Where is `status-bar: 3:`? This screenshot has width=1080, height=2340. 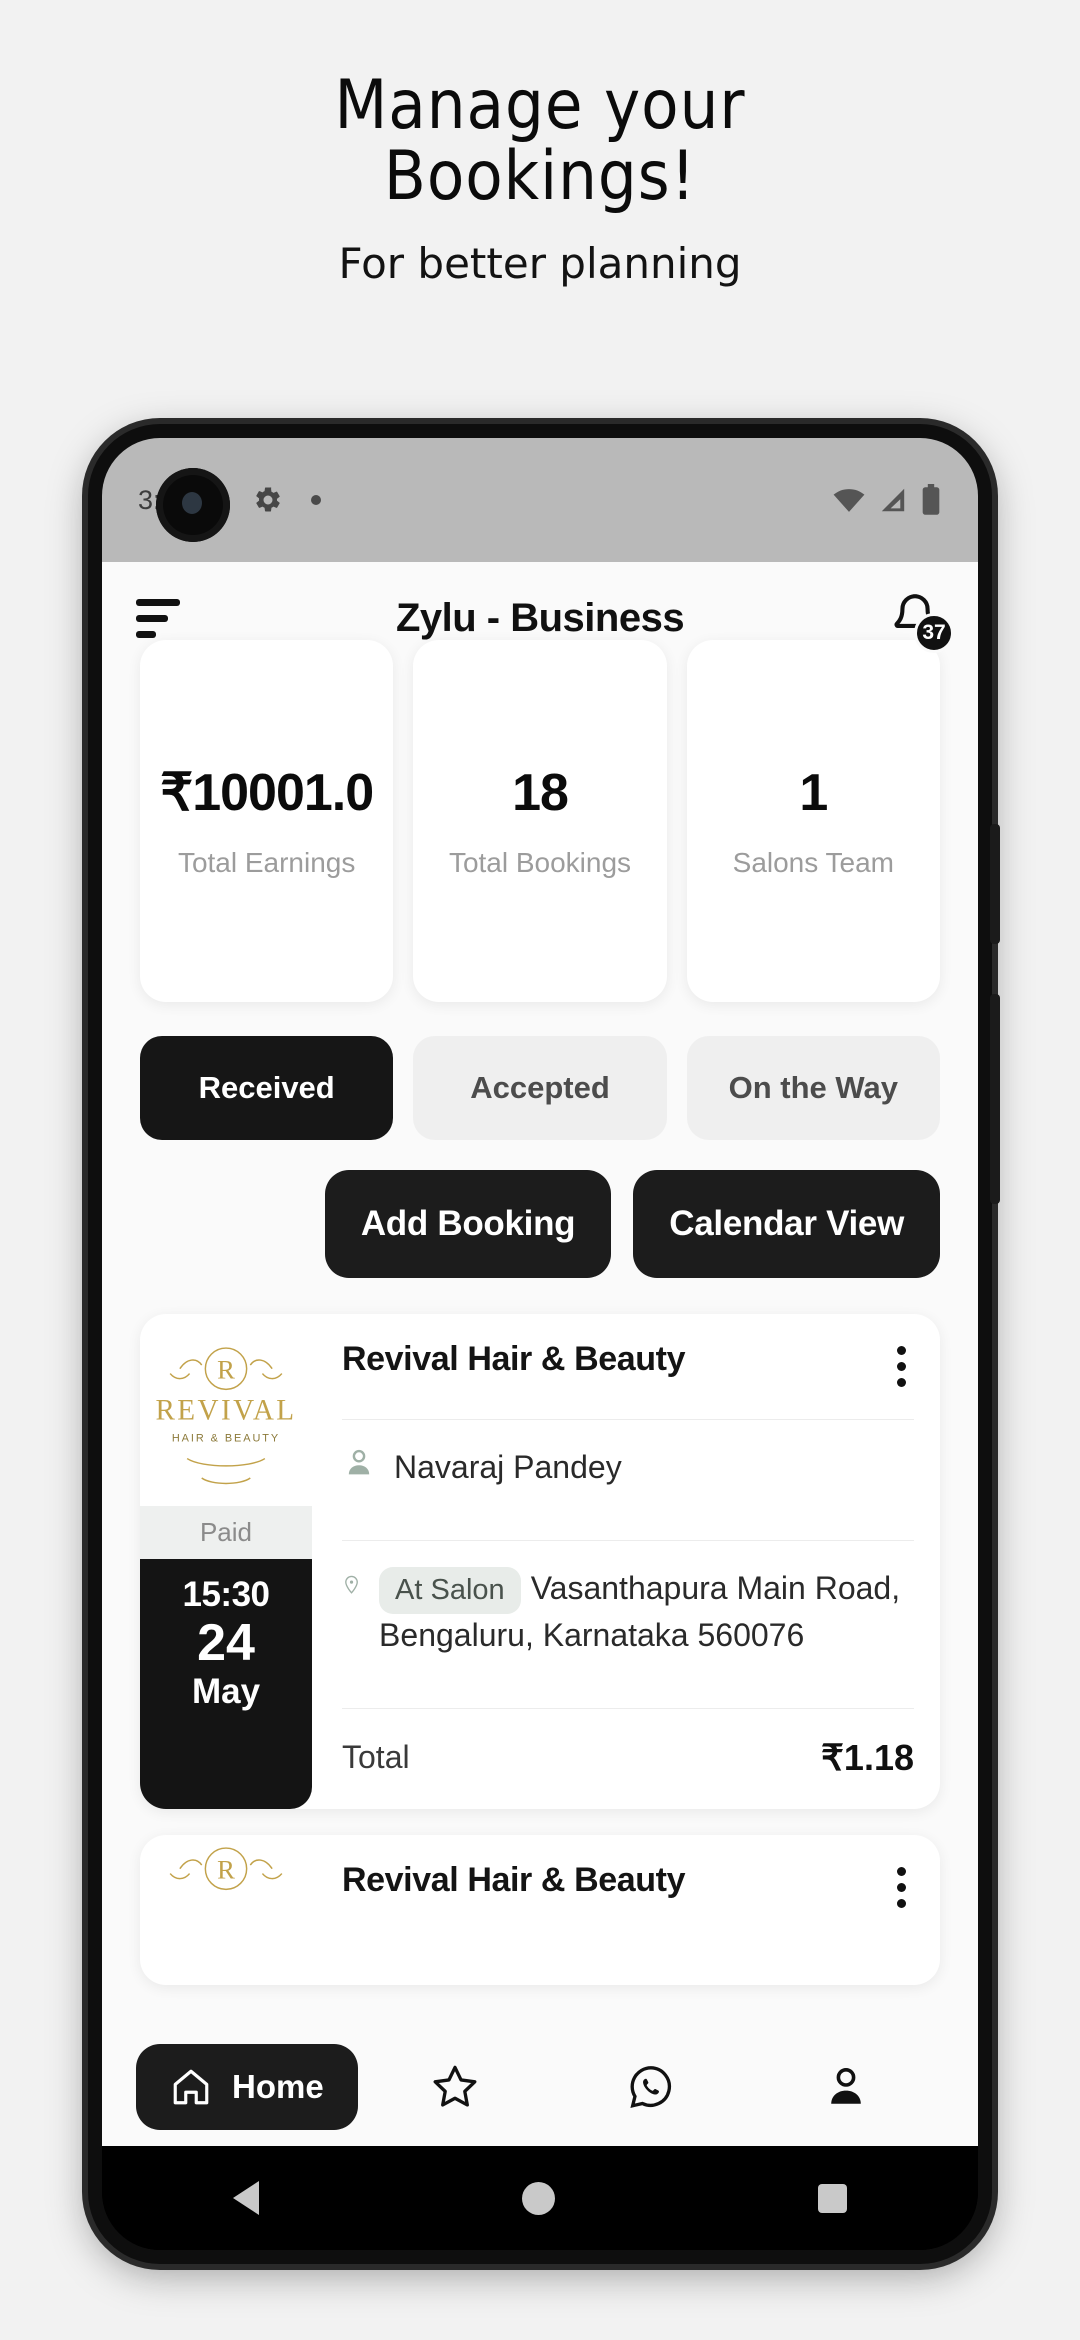 status-bar: 3: is located at coordinates (540, 500).